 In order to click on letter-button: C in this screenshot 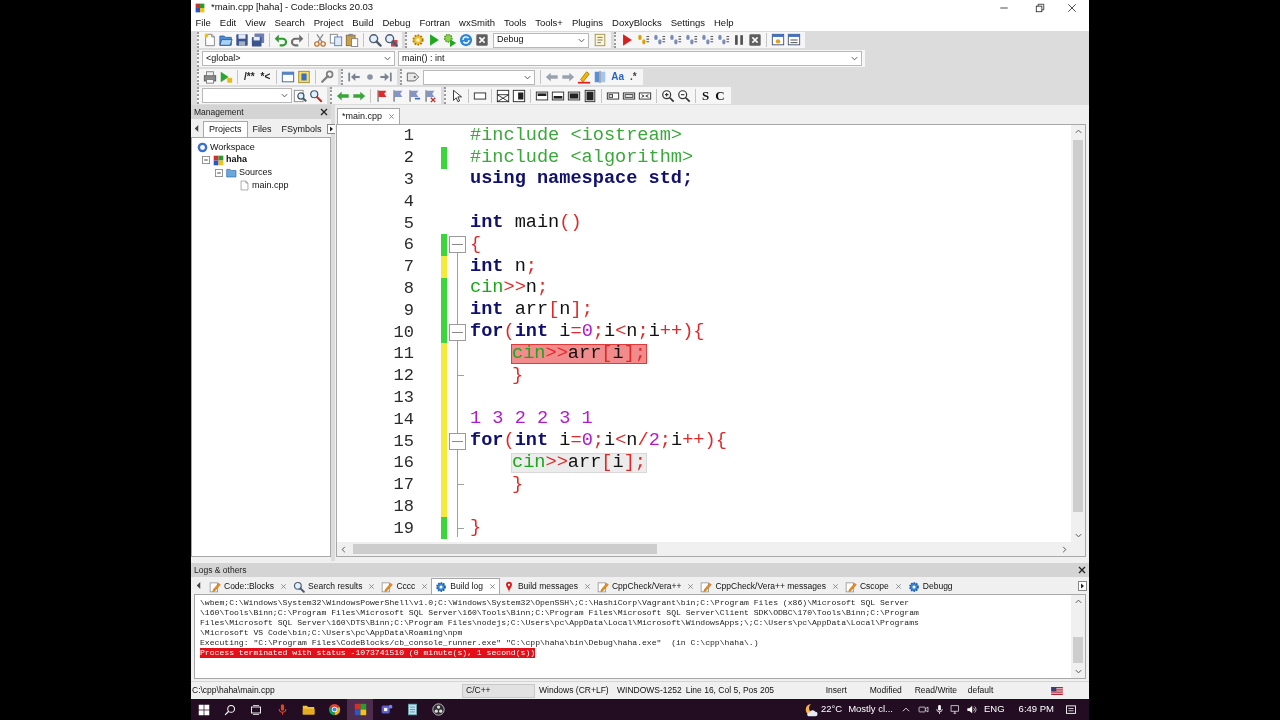, I will do `click(720, 95)`.